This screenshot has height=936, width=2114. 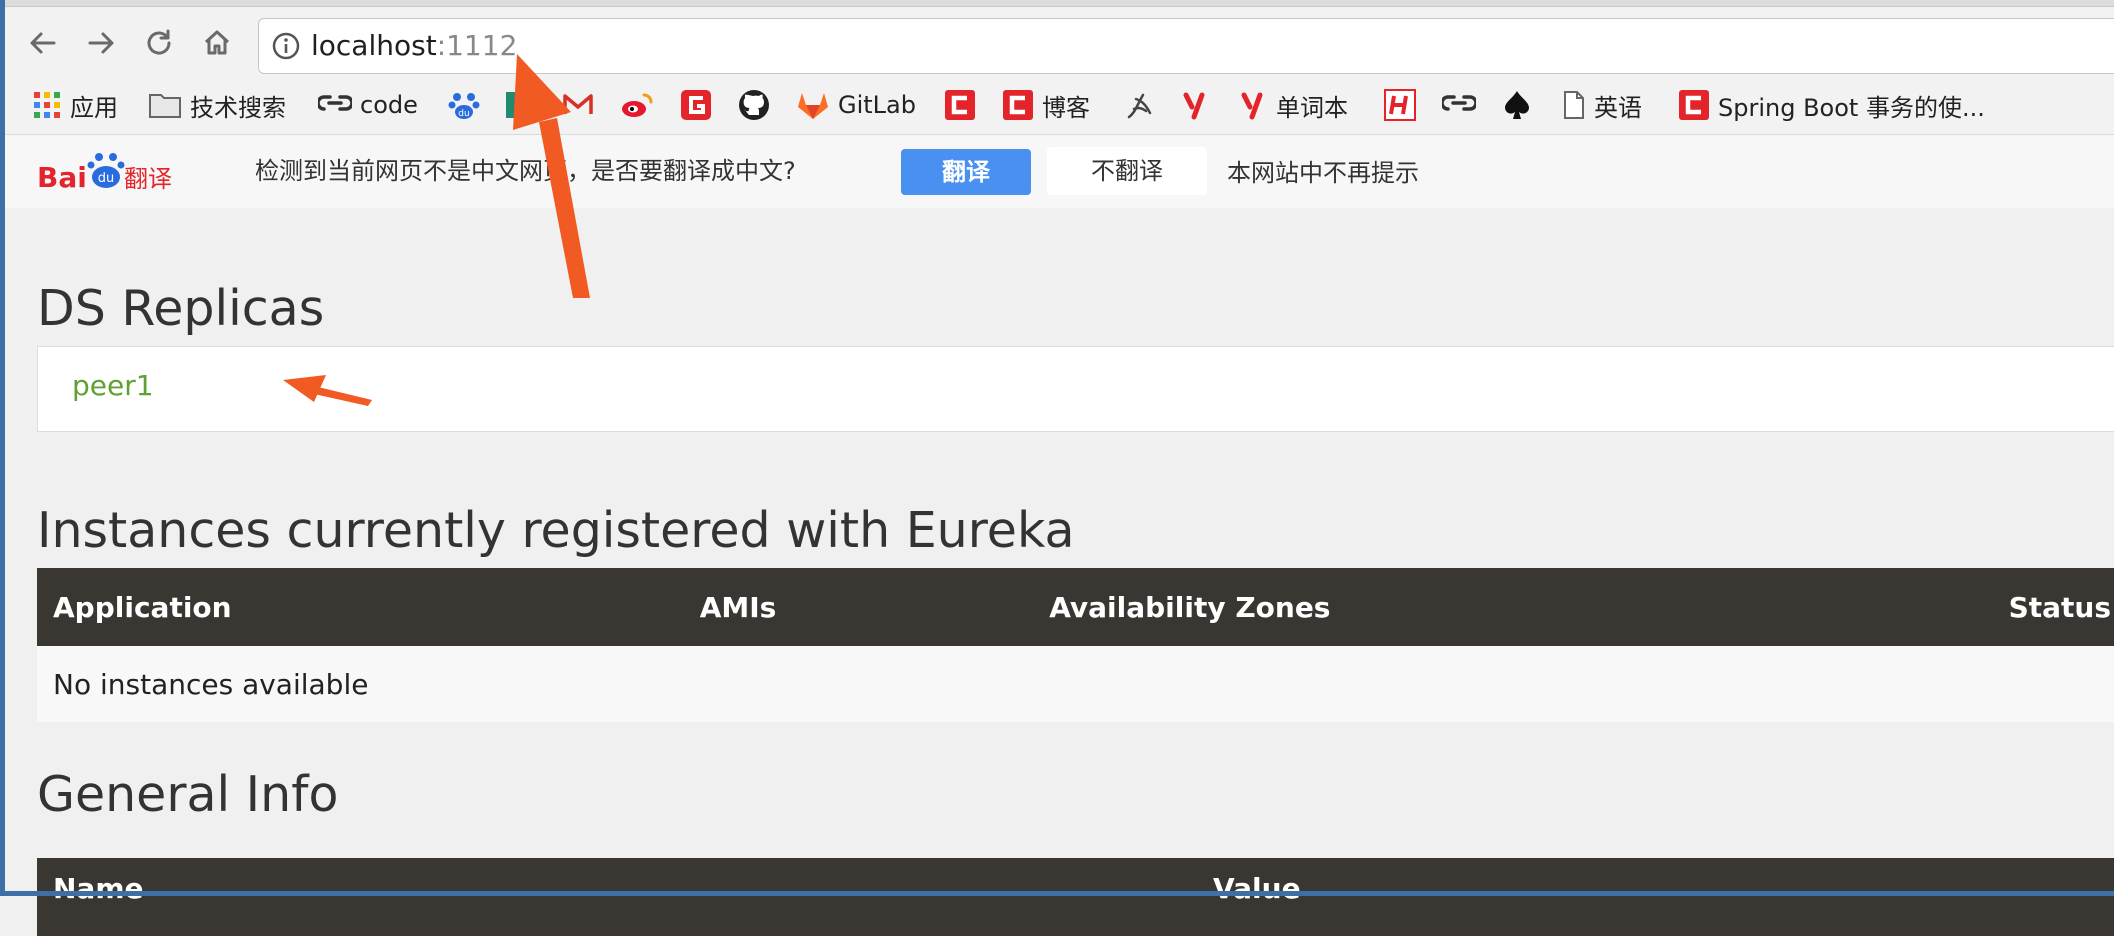 I want to click on bookmark-green-square, so click(x=517, y=105).